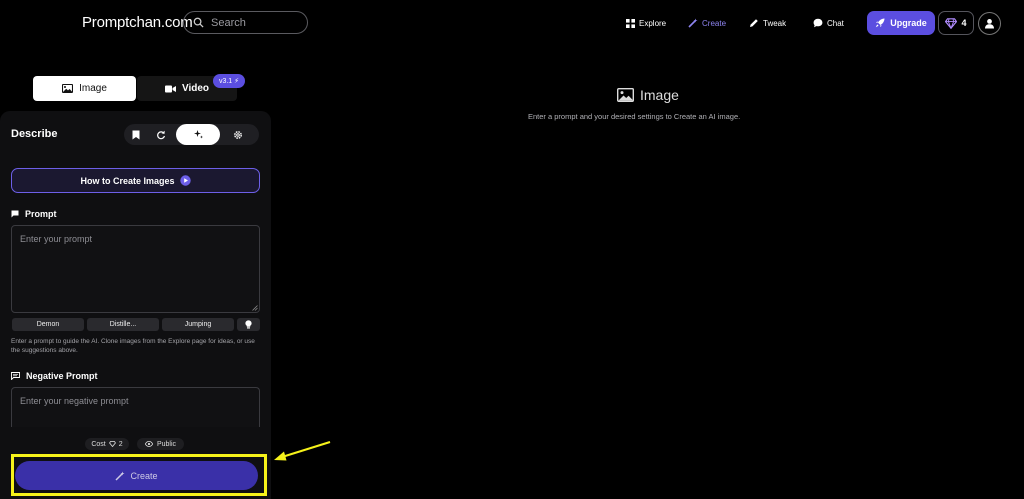  I want to click on tab-image: Image, so click(84, 88).